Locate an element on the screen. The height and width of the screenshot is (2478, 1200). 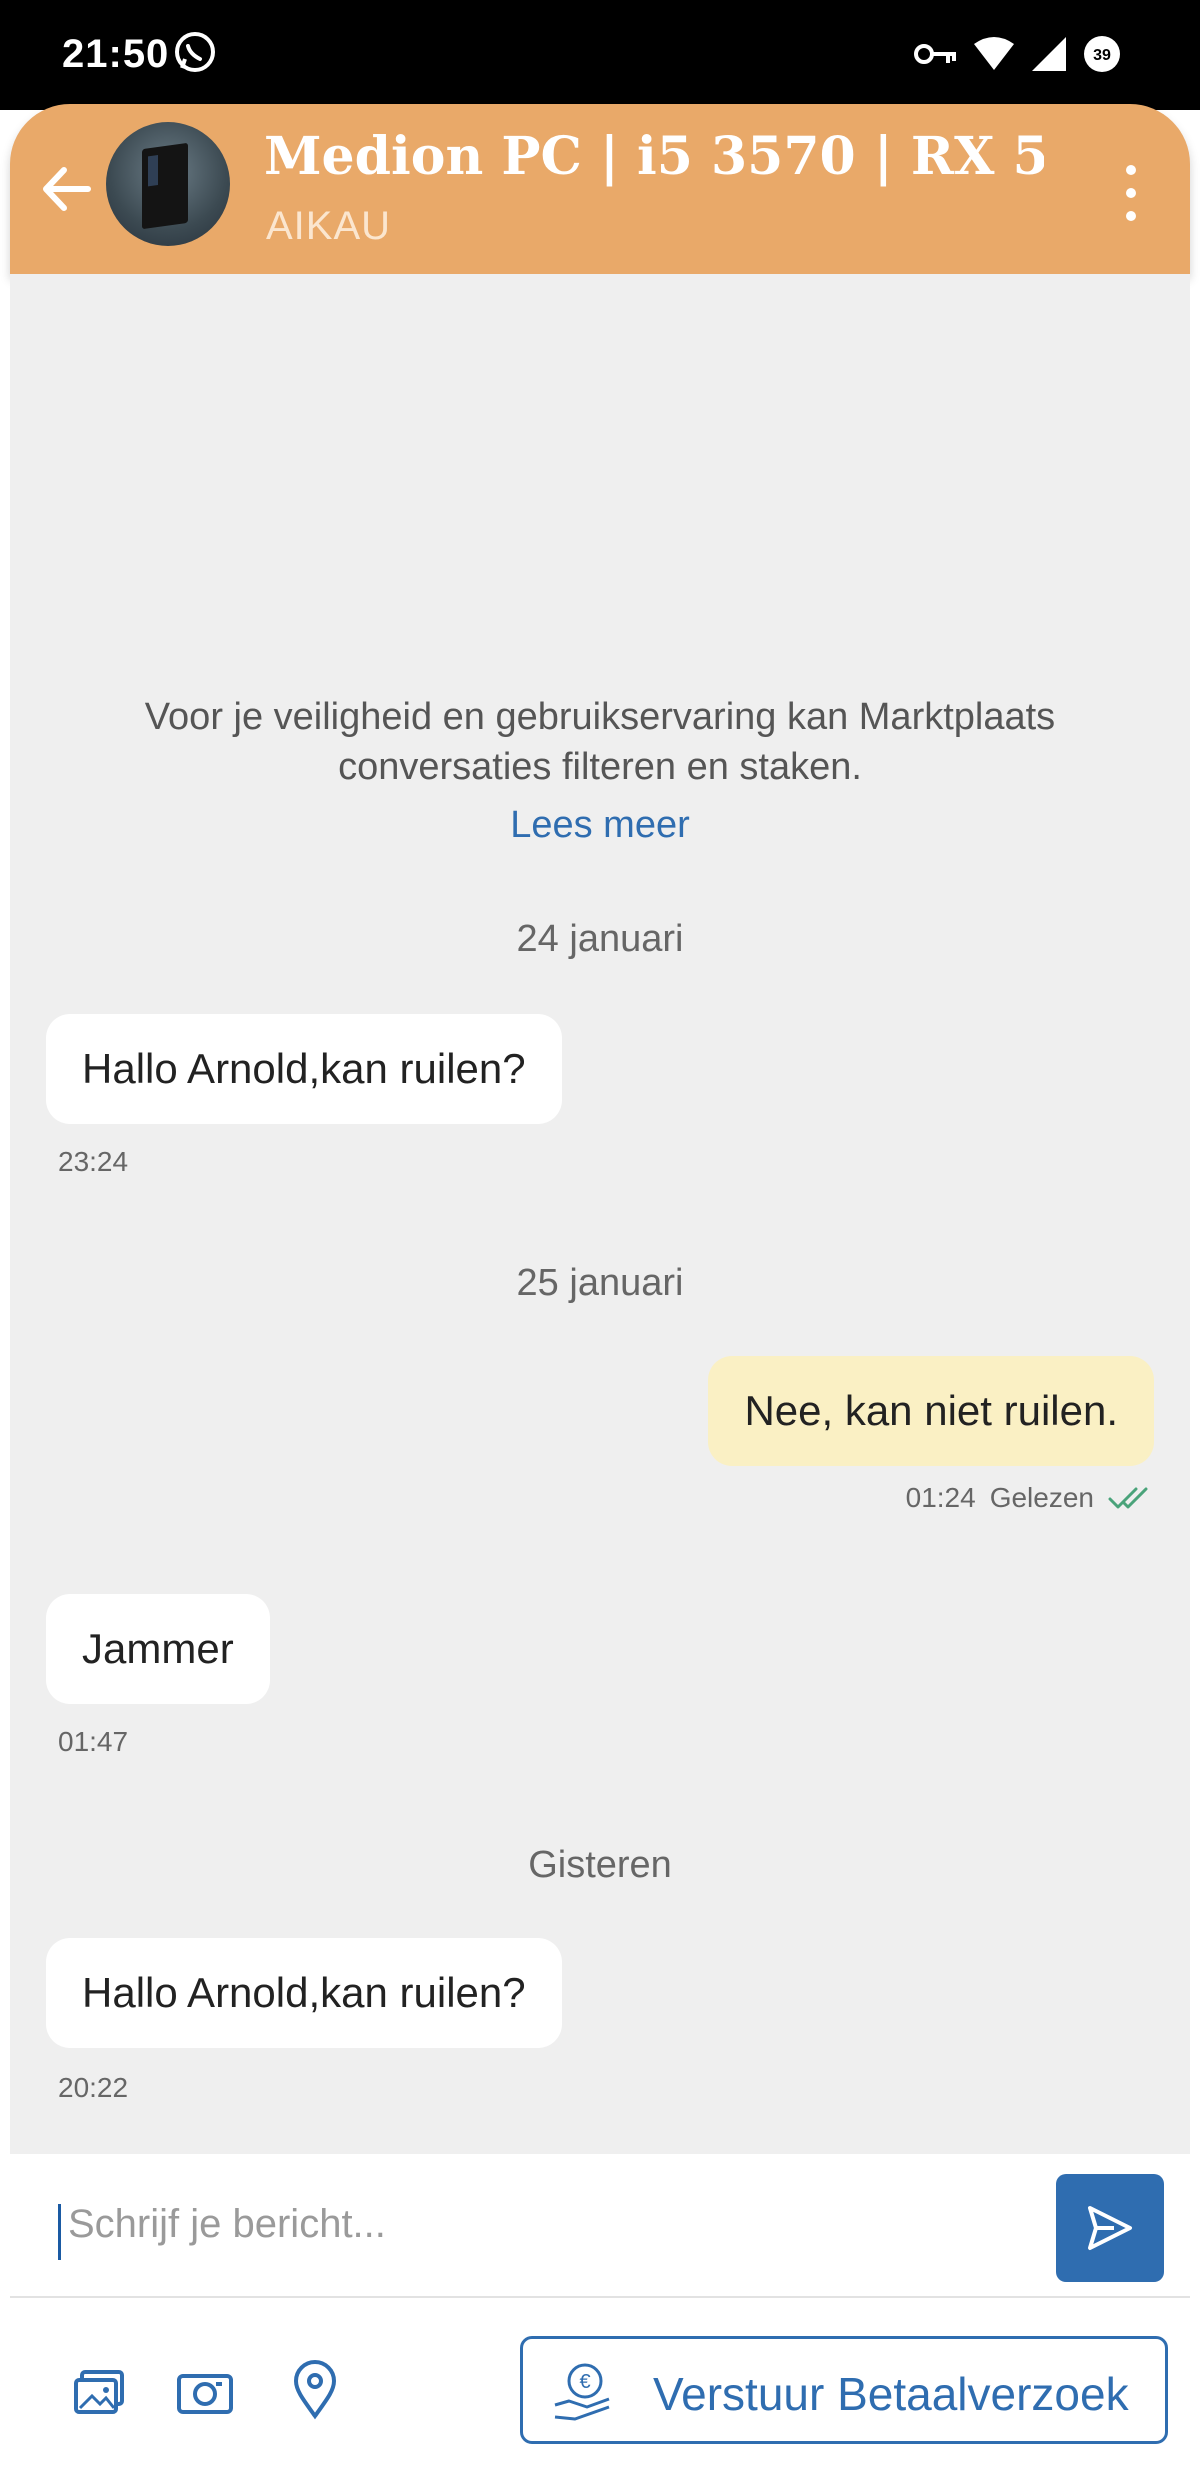
euro-hand-icon: € is located at coordinates (582, 2392).